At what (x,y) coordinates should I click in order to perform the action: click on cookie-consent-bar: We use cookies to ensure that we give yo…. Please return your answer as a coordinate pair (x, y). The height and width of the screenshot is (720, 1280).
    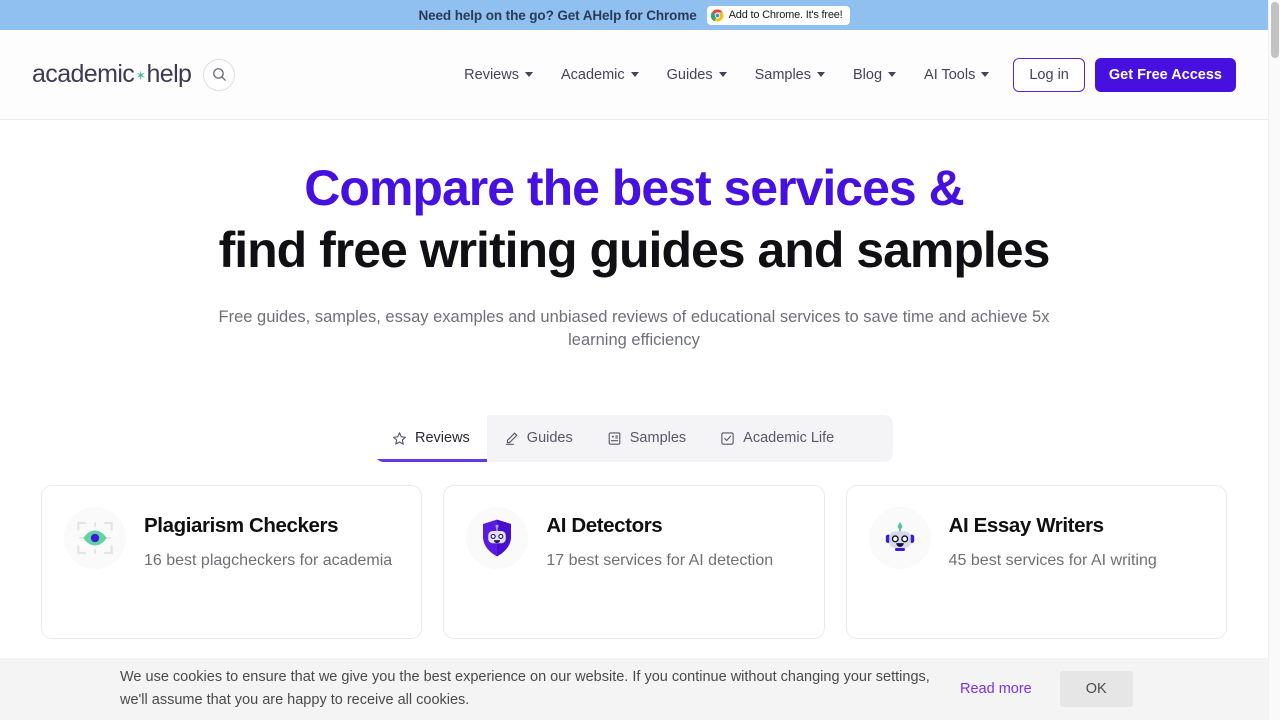
    Looking at the image, I should click on (634, 689).